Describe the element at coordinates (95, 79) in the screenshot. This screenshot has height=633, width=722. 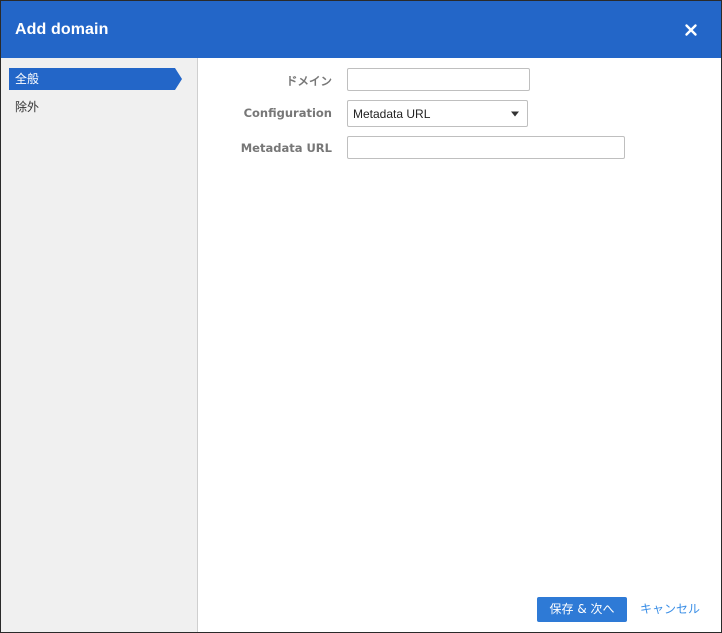
I see `sidebar-item-general: 全般` at that location.